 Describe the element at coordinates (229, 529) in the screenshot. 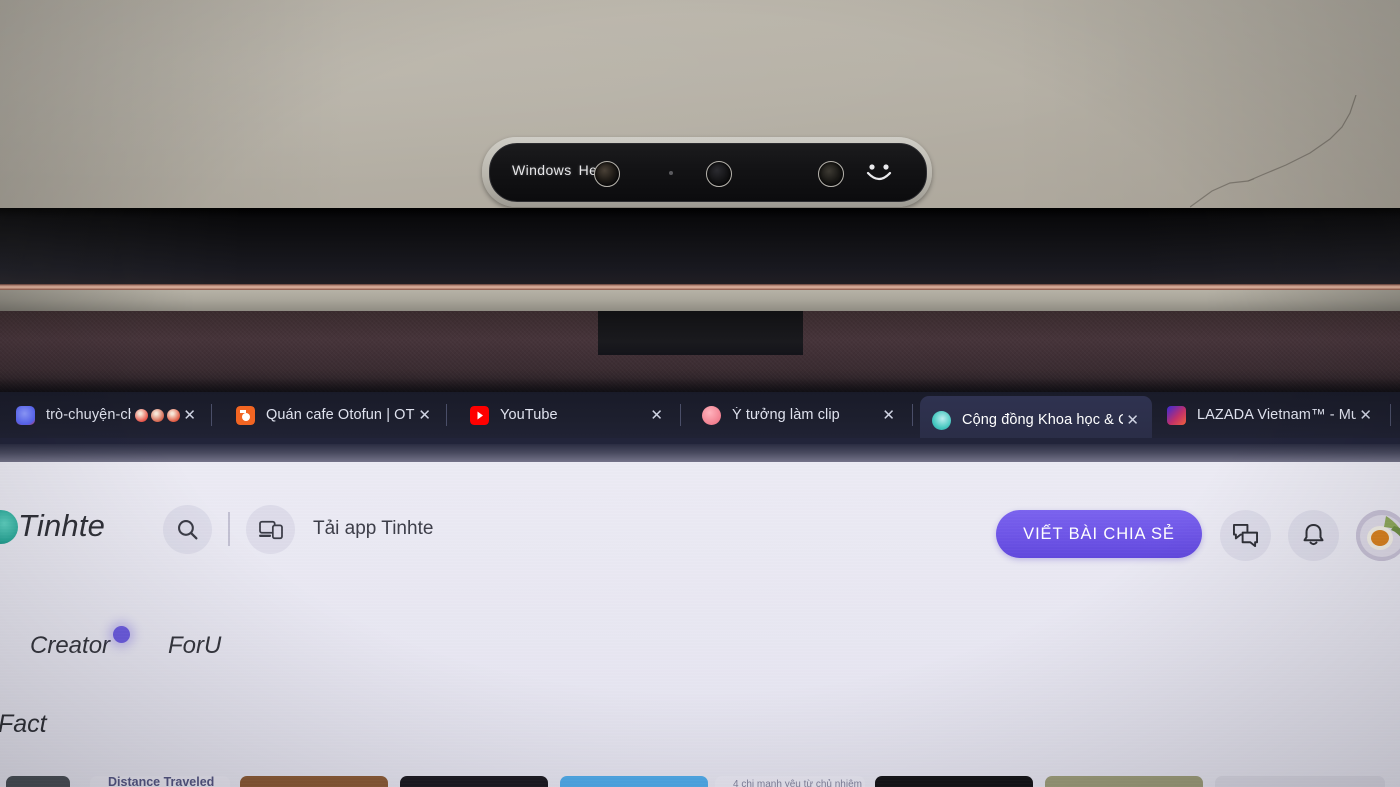

I see `header-divider` at that location.